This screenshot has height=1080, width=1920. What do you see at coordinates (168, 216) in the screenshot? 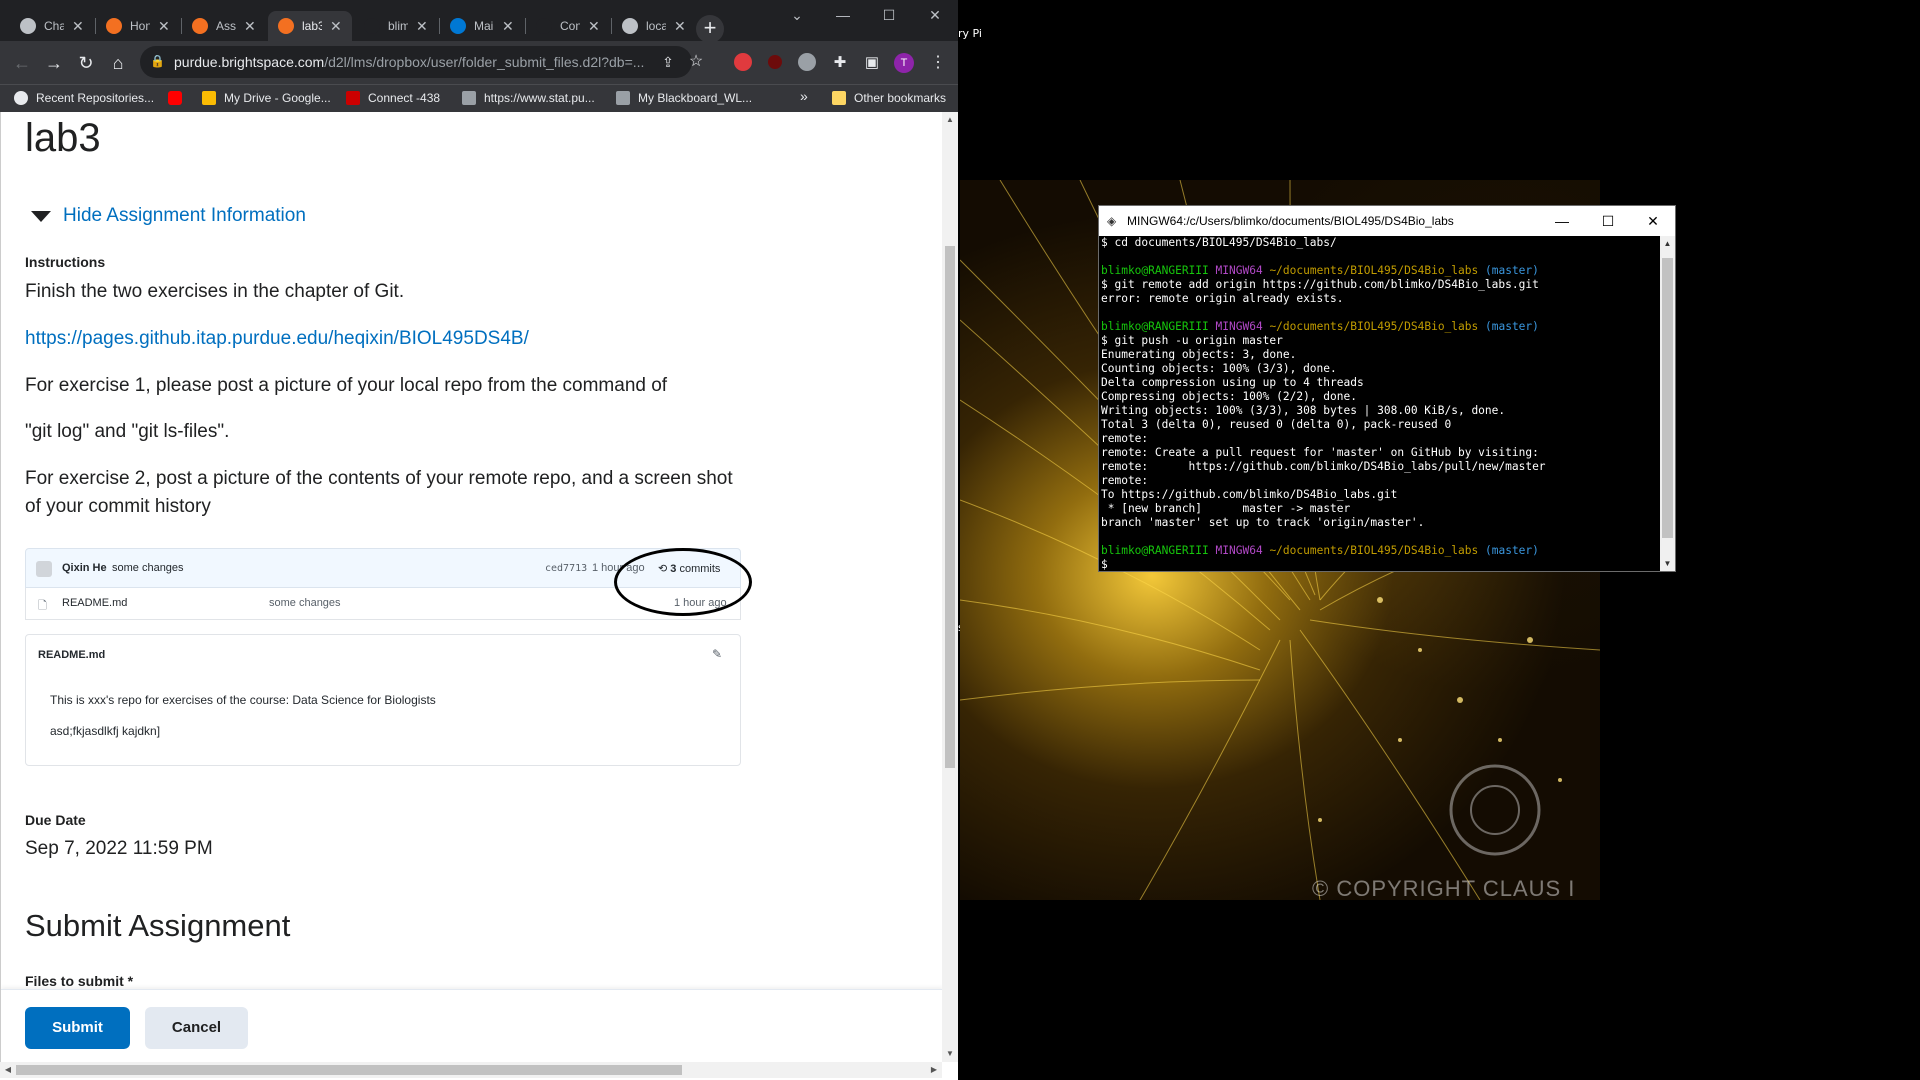
I see `hide-assignment-info-toggle: Hide Assignment Information` at bounding box center [168, 216].